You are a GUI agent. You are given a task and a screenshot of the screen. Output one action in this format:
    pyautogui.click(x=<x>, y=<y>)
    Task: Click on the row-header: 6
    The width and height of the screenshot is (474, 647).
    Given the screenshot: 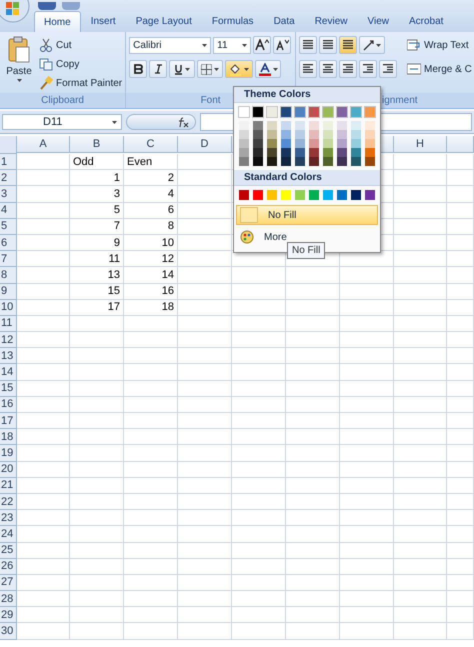 What is the action you would take?
    pyautogui.click(x=8, y=243)
    